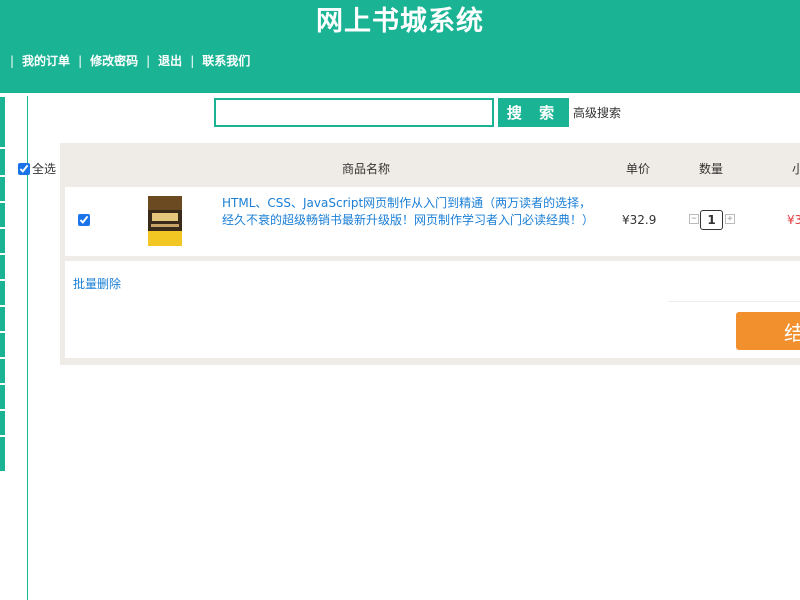 The height and width of the screenshot is (600, 800). What do you see at coordinates (533, 112) in the screenshot?
I see `search-button: 搜 索` at bounding box center [533, 112].